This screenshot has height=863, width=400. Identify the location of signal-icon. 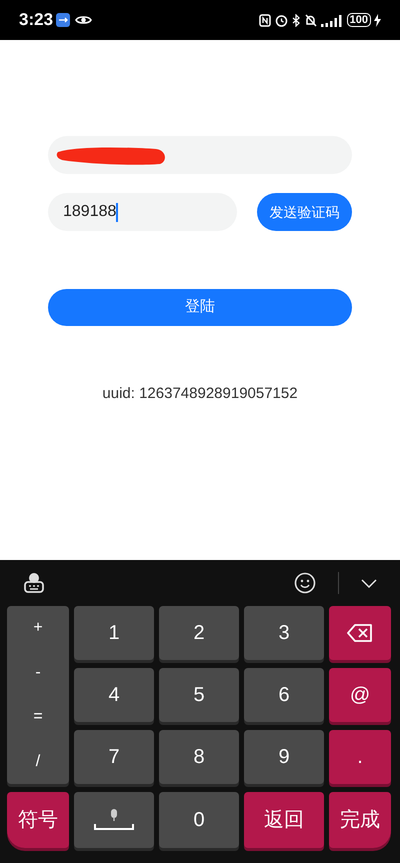
(331, 20).